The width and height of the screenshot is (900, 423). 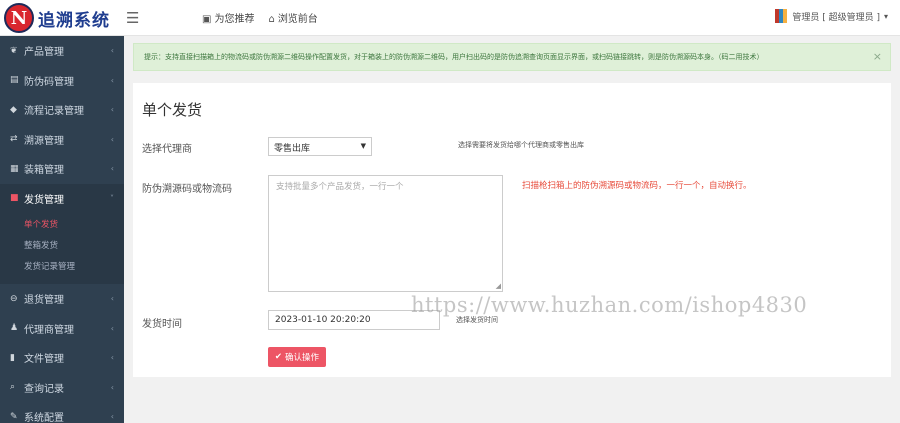 I want to click on top-nav-recommend: ▣ 为您推荐, so click(x=228, y=17).